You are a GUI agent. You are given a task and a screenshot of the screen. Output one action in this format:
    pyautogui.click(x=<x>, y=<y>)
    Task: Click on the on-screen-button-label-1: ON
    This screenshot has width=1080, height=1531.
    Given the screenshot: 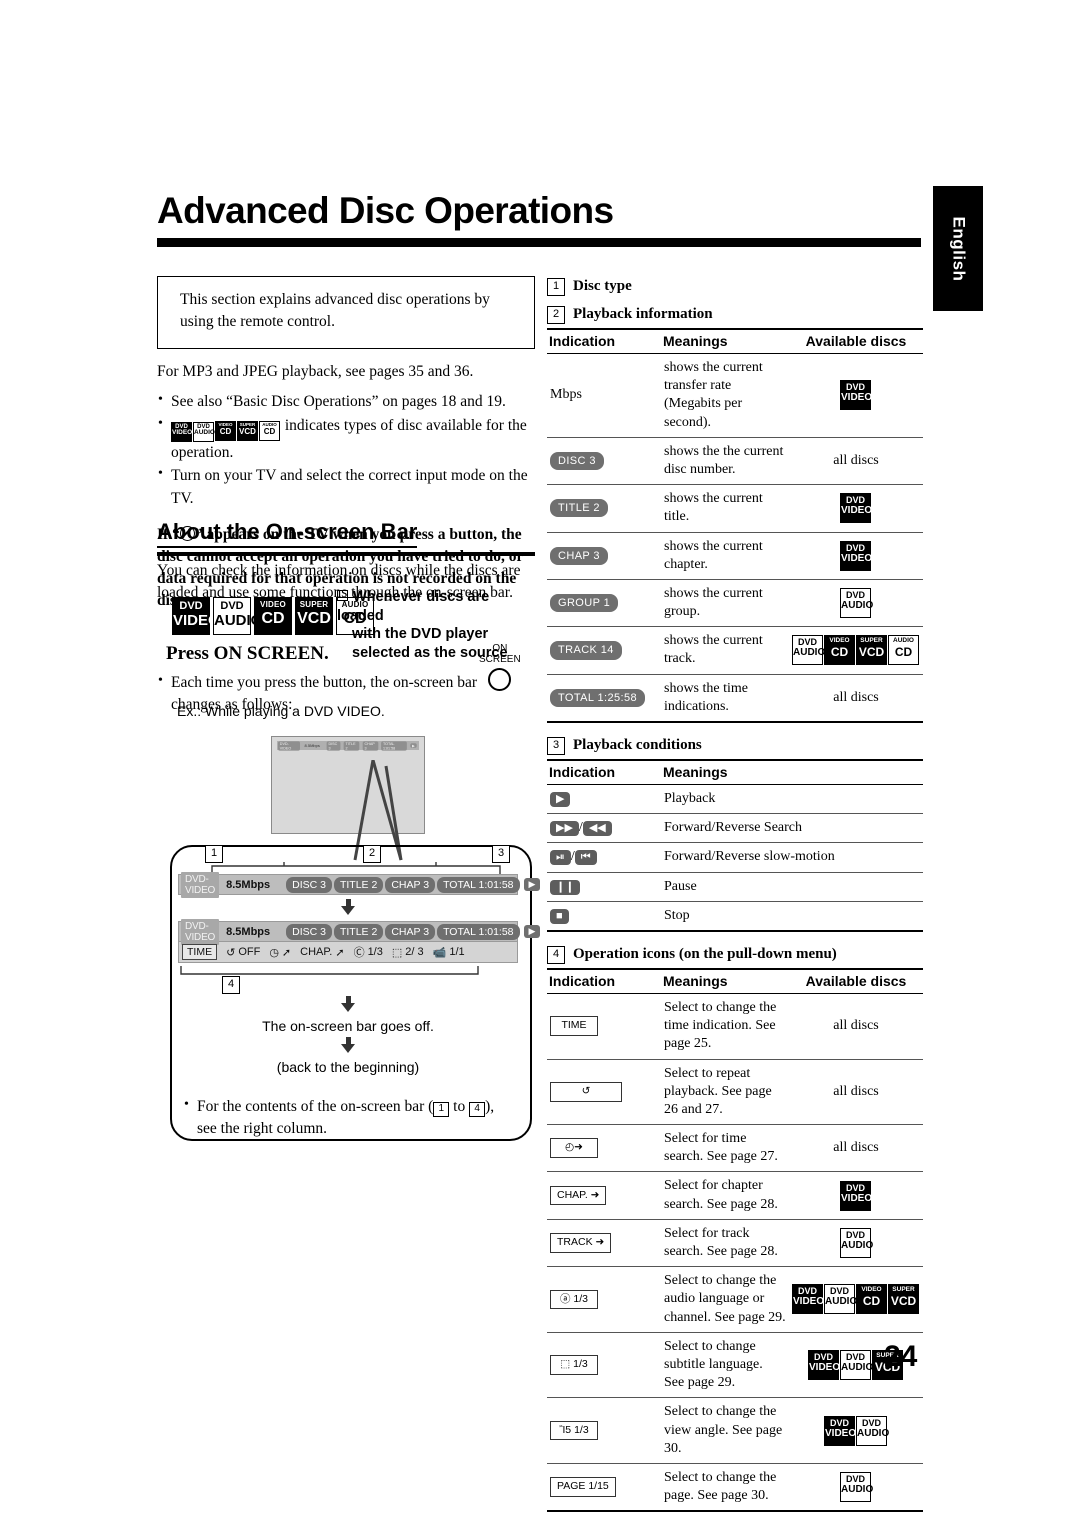 What is the action you would take?
    pyautogui.click(x=500, y=648)
    